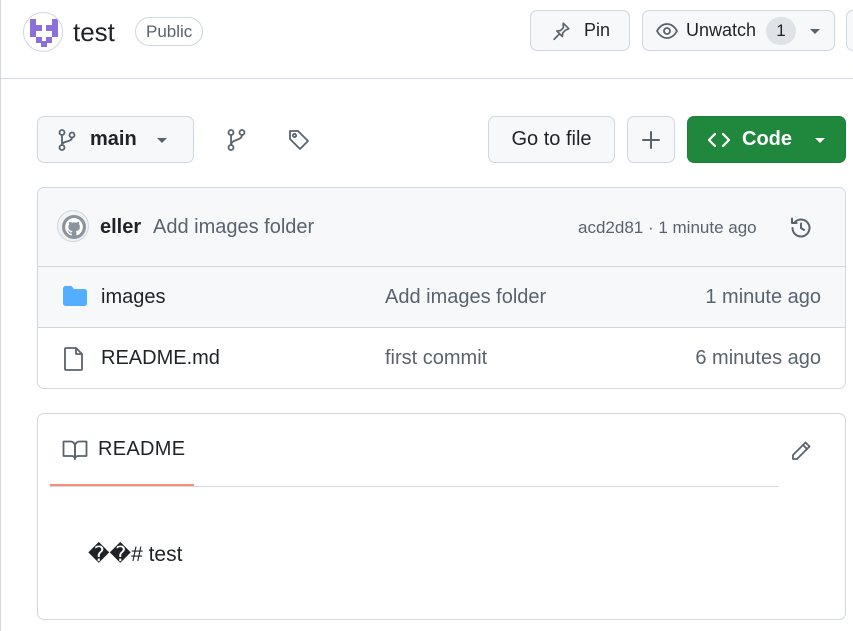 This screenshot has width=853, height=631. I want to click on code-label: Code, so click(767, 139).